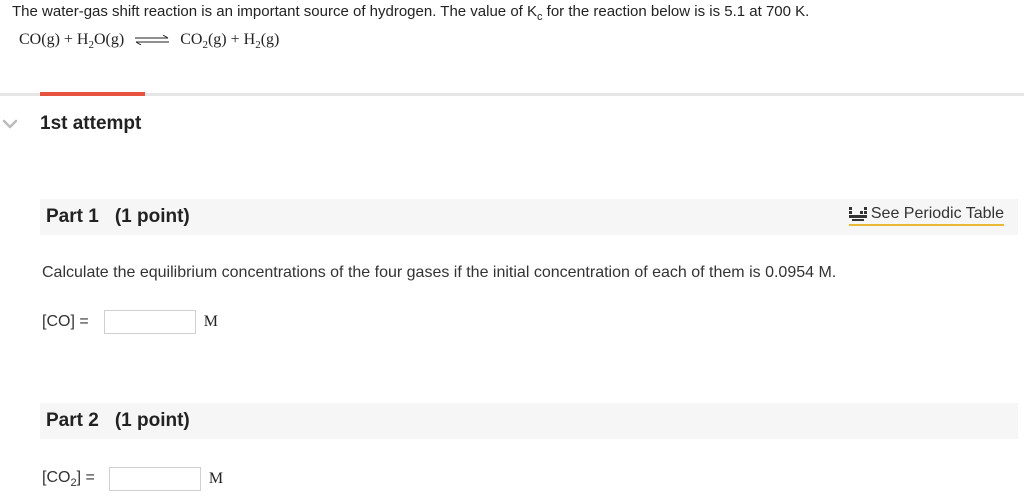 The image size is (1024, 503). Describe the element at coordinates (937, 213) in the screenshot. I see `see-periodic-table-label: See Periodic Table` at that location.